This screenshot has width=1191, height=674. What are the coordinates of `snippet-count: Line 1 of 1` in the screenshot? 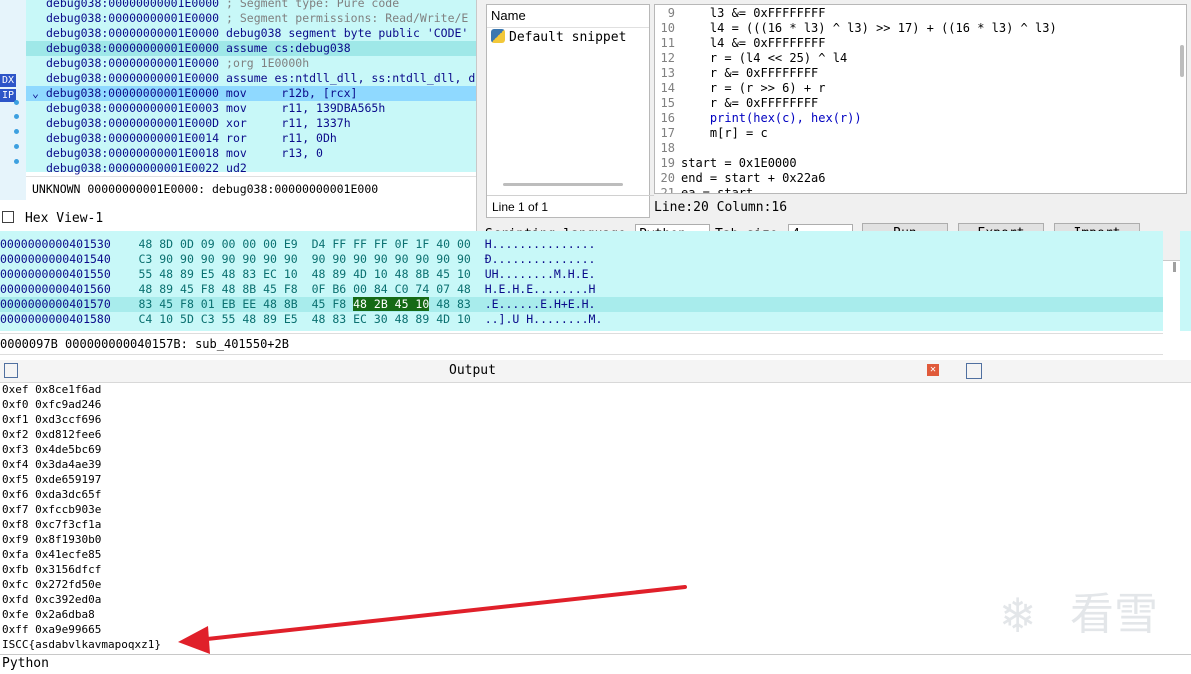 It's located at (570, 206).